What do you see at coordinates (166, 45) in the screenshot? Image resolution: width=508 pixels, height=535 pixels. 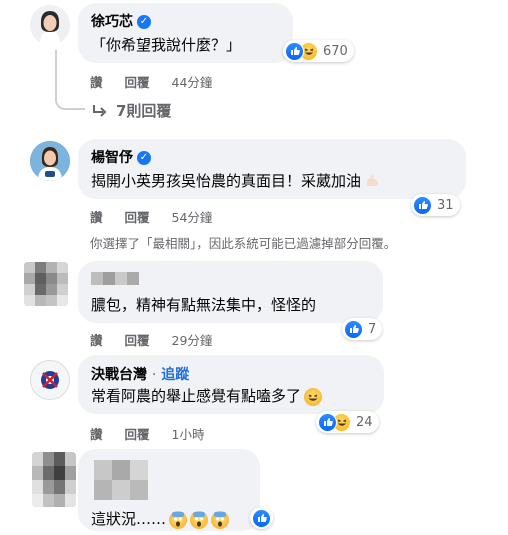 I see `comment-text: 「你希望我說什麼？」` at bounding box center [166, 45].